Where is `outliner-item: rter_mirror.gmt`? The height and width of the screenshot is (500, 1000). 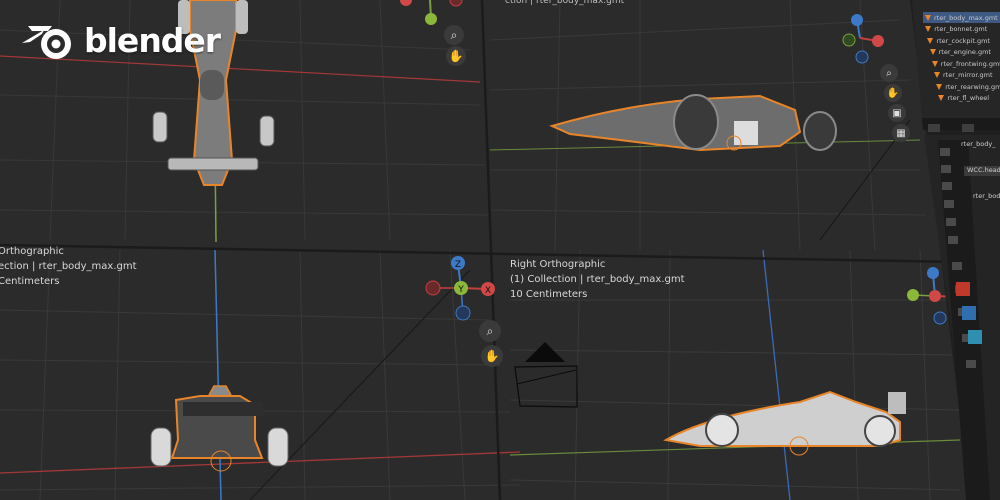
outliner-item: rter_mirror.gmt is located at coordinates (963, 75).